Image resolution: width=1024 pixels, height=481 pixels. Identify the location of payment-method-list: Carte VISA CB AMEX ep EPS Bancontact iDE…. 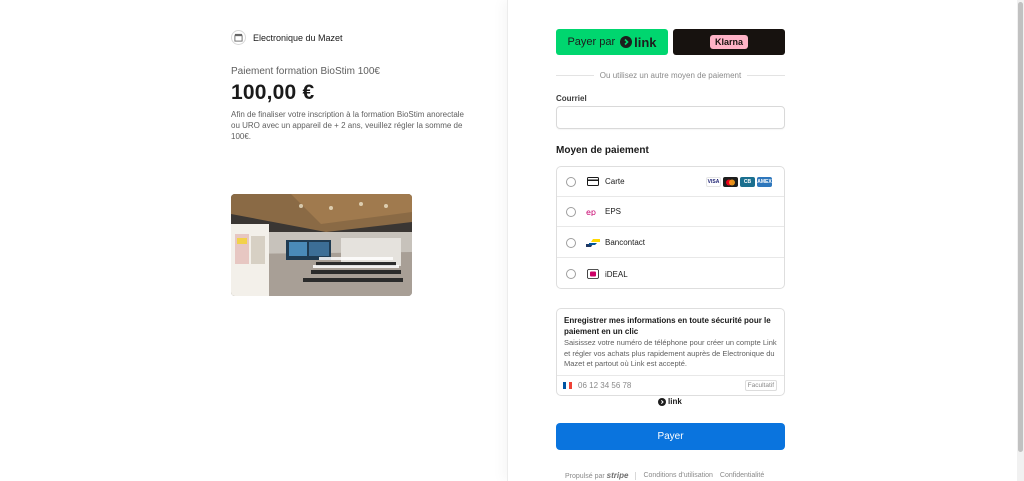
(670, 227).